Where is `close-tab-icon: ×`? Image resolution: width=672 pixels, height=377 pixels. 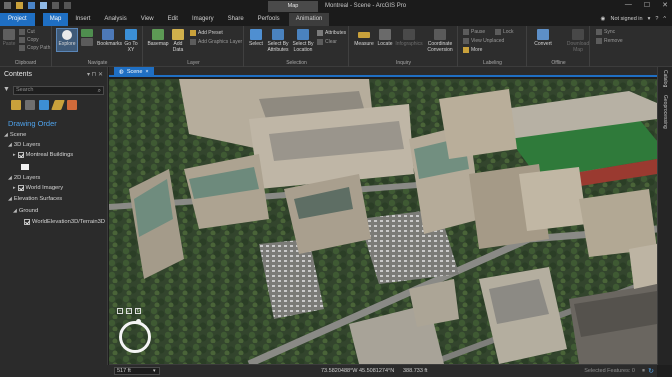
close-tab-icon: × is located at coordinates (146, 72).